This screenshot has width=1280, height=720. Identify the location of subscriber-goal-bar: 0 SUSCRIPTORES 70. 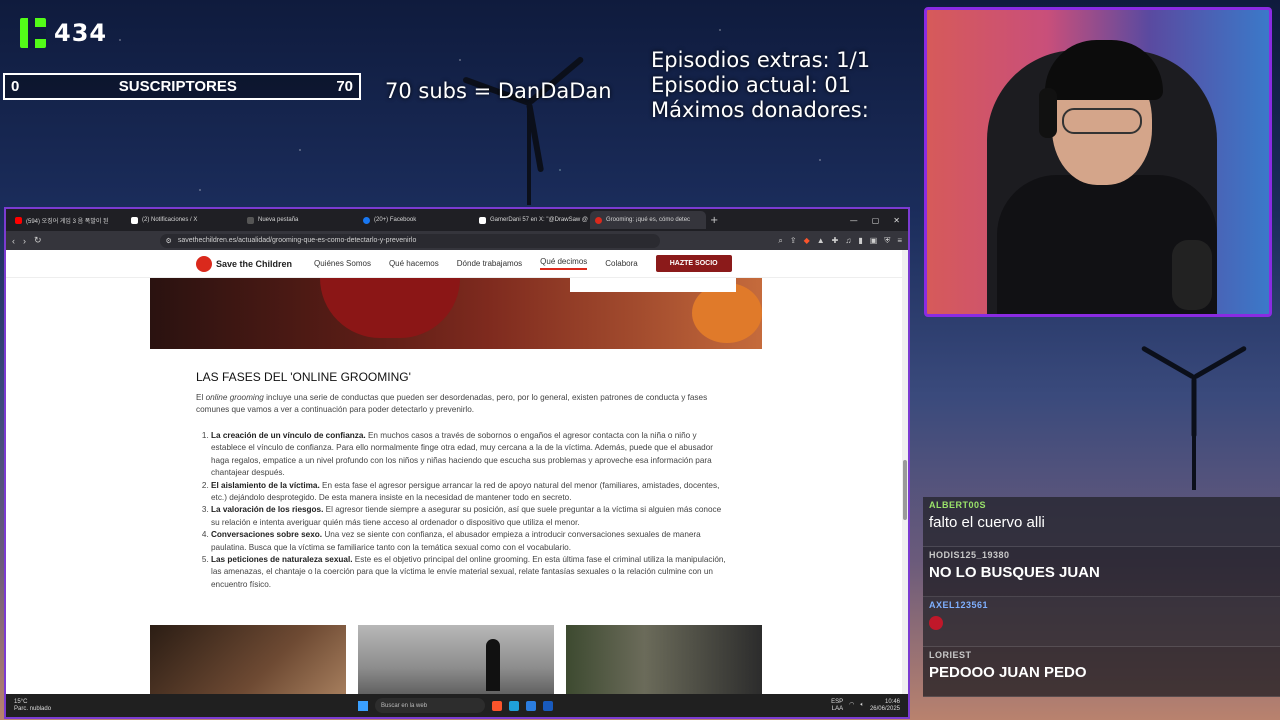
(182, 86).